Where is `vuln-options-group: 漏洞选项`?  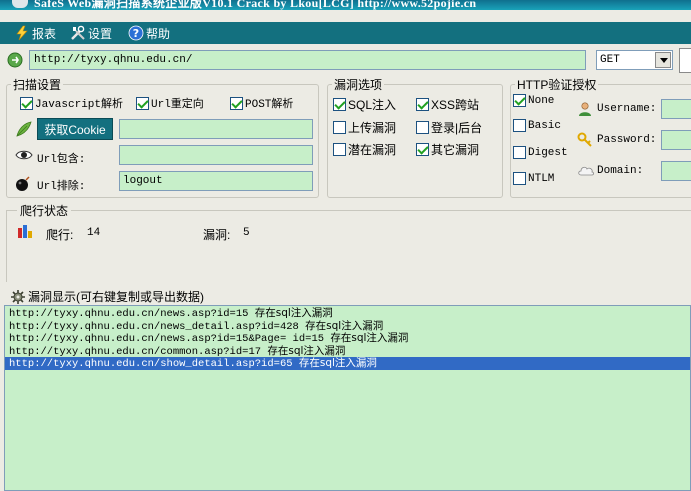 vuln-options-group: 漏洞选项 is located at coordinates (415, 137).